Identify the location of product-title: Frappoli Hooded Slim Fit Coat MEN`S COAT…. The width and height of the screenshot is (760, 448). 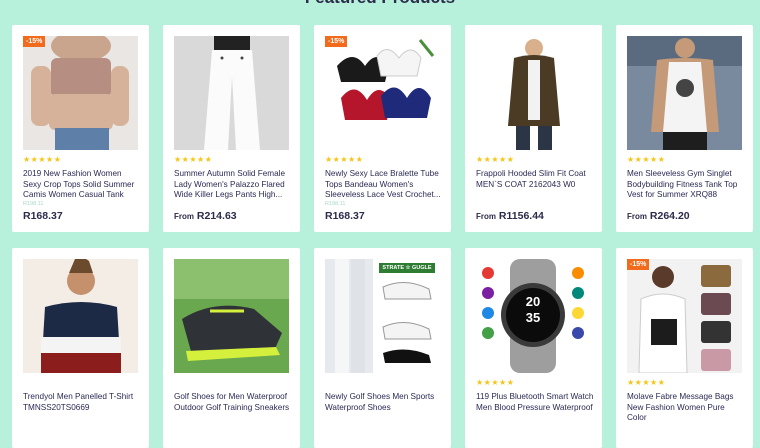
(535, 179).